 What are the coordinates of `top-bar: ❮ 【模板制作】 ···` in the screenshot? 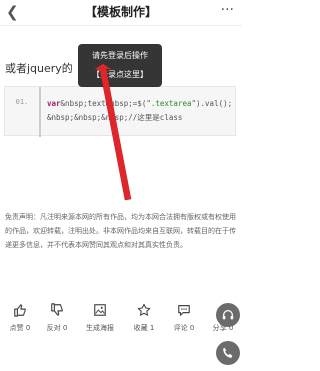 It's located at (121, 13).